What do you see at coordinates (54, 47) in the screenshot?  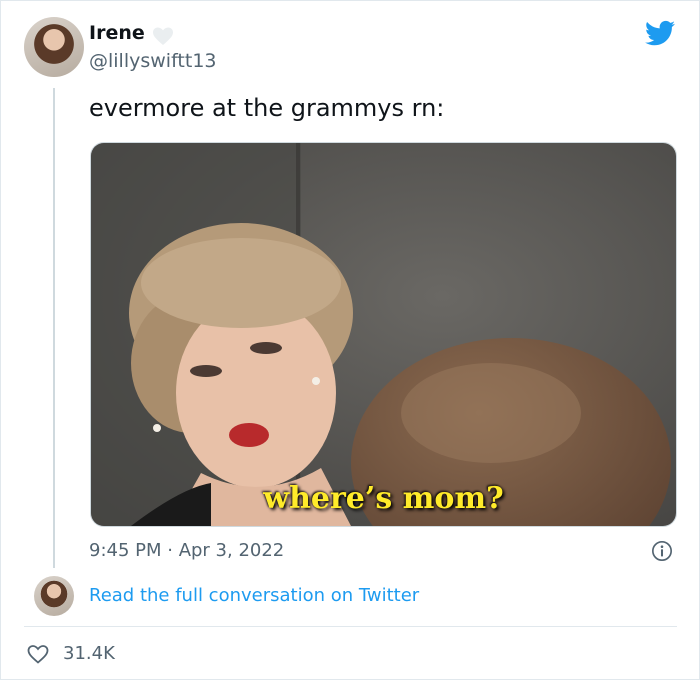 I see `author-avatar` at bounding box center [54, 47].